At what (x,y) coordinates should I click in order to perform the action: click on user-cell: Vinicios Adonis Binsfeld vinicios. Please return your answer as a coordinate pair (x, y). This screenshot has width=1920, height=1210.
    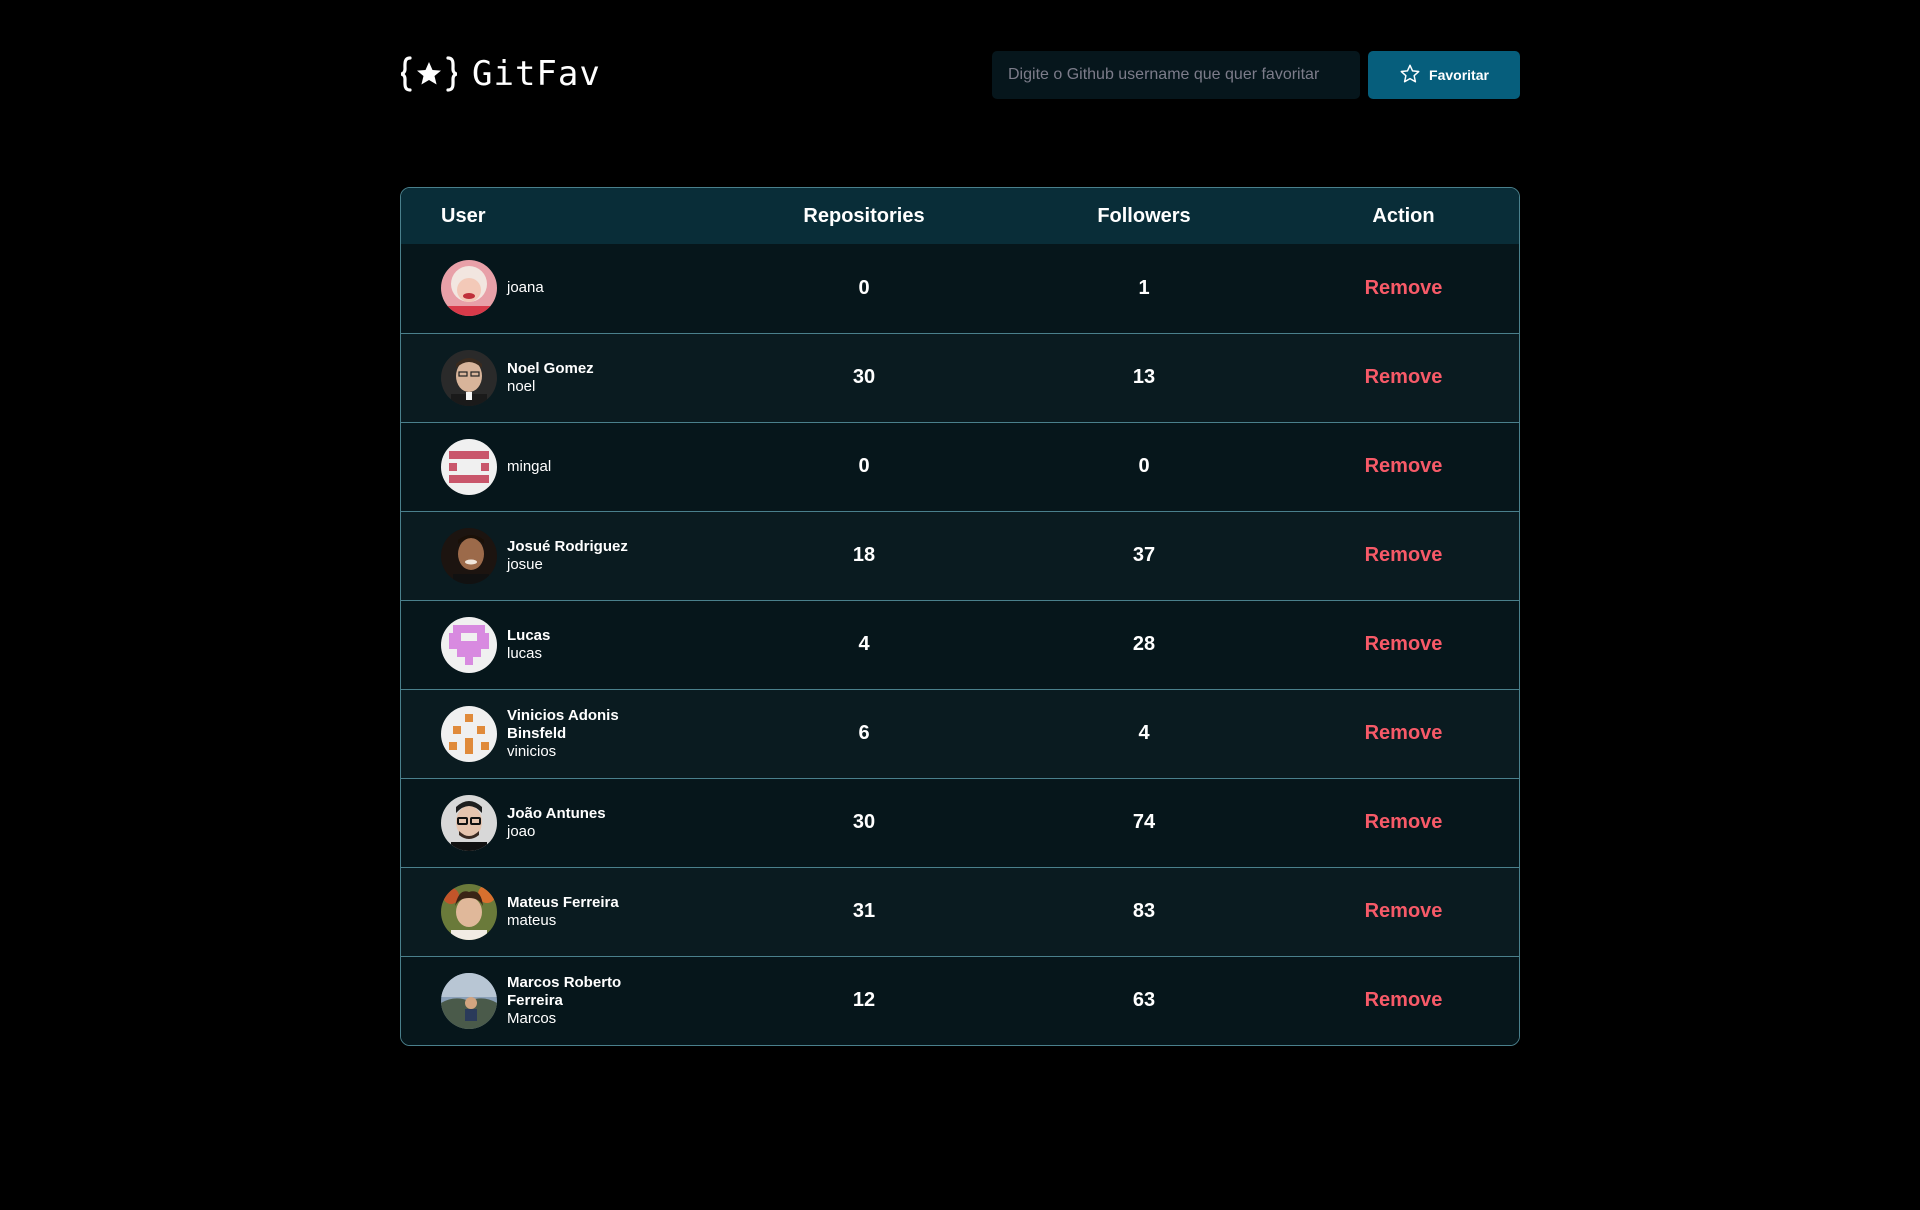
    Looking at the image, I should click on (564, 733).